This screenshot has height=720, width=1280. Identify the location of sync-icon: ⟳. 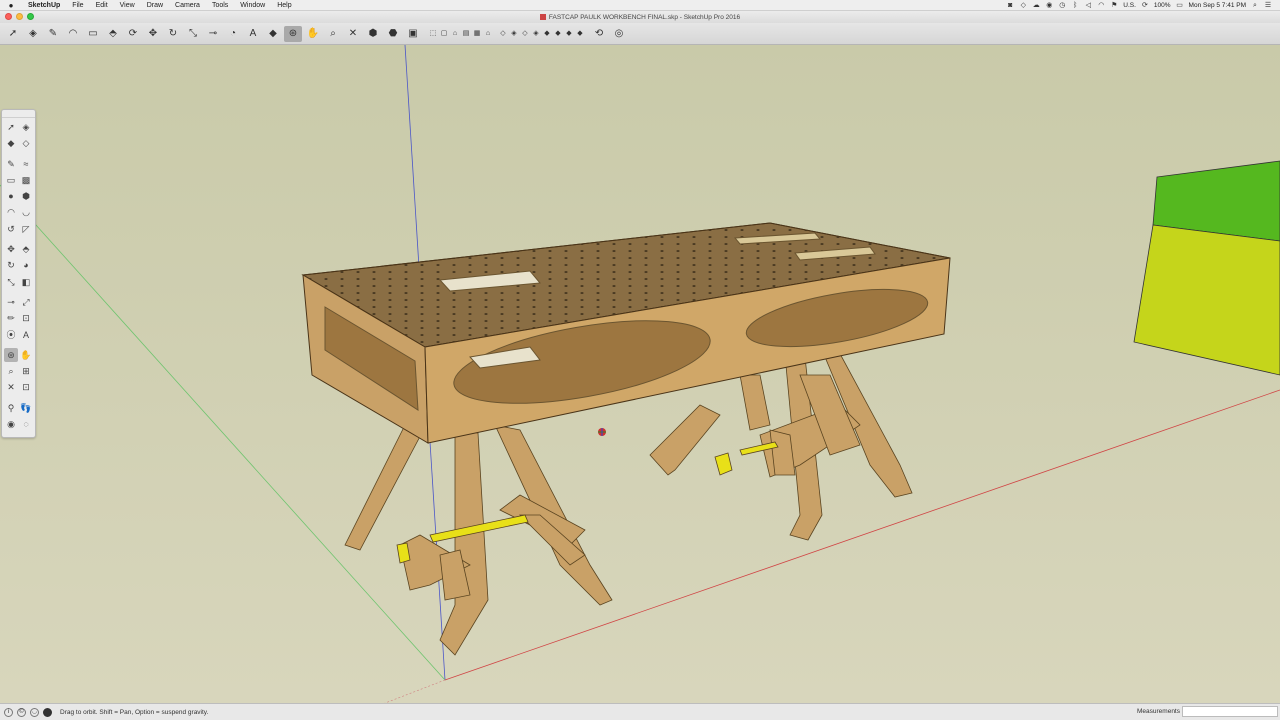
(1145, 5).